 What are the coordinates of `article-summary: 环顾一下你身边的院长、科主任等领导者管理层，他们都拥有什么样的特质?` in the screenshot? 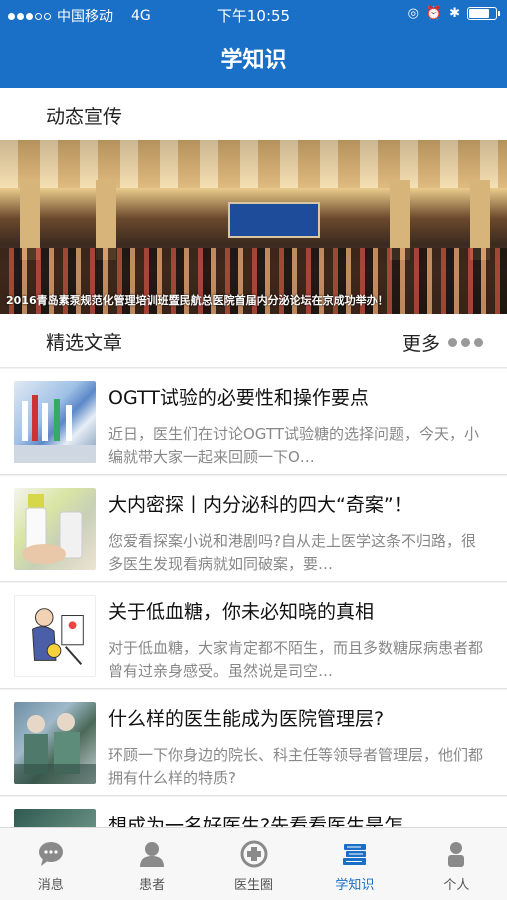 It's located at (296, 766).